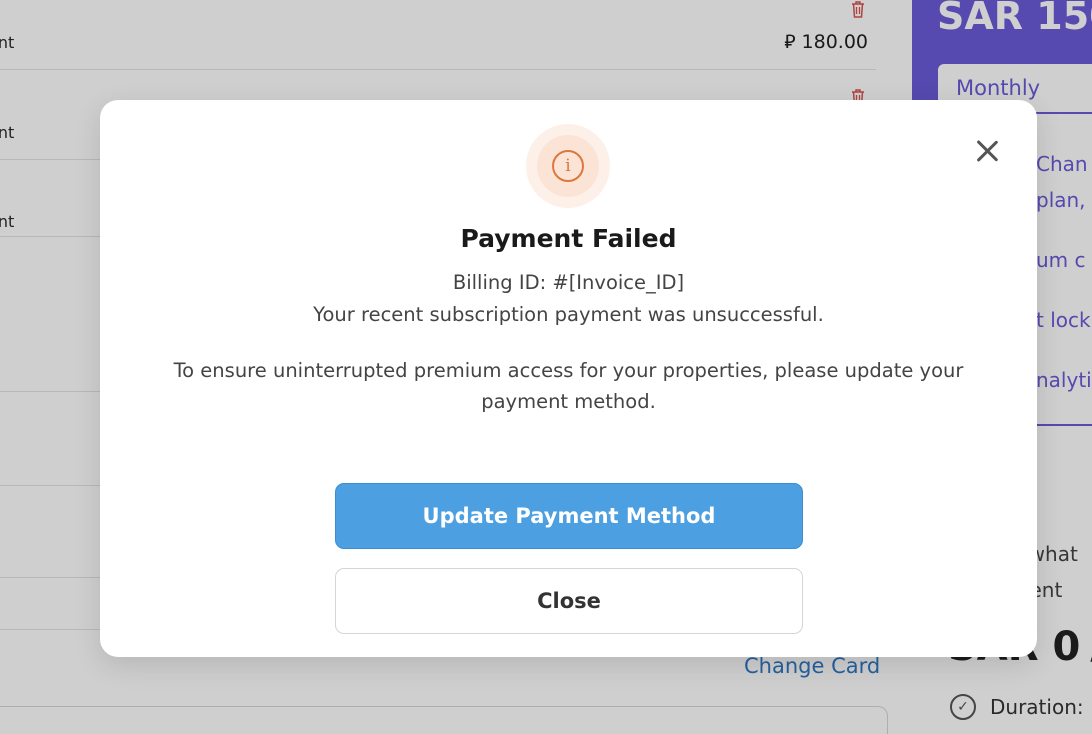 This screenshot has width=1092, height=734. I want to click on update-payment-method-button: Update Payment Method, so click(569, 516).